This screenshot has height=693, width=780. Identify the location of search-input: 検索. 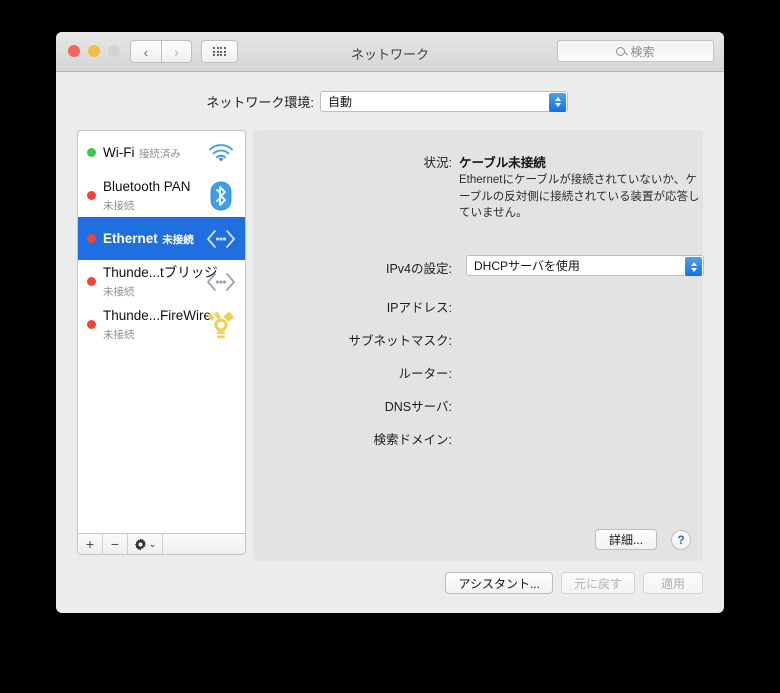
(635, 51).